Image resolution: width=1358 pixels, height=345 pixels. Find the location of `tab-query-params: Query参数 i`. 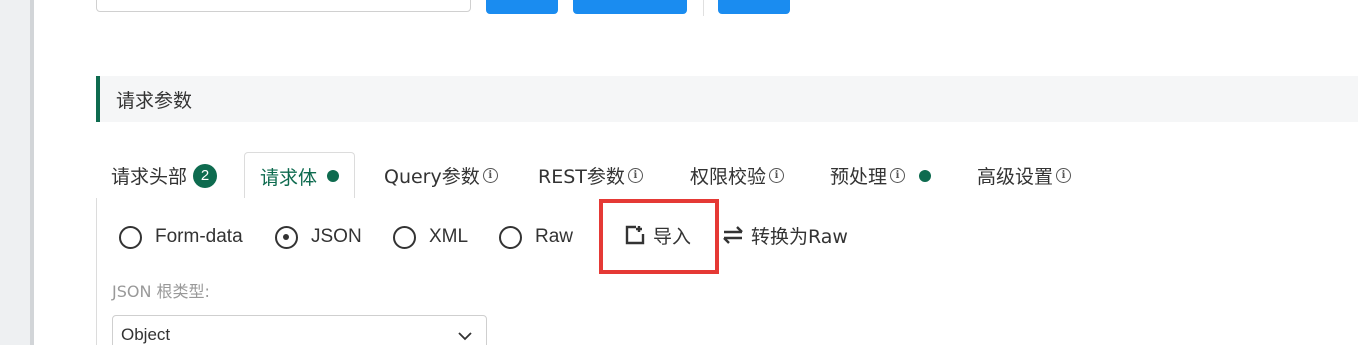

tab-query-params: Query参数 i is located at coordinates (441, 175).